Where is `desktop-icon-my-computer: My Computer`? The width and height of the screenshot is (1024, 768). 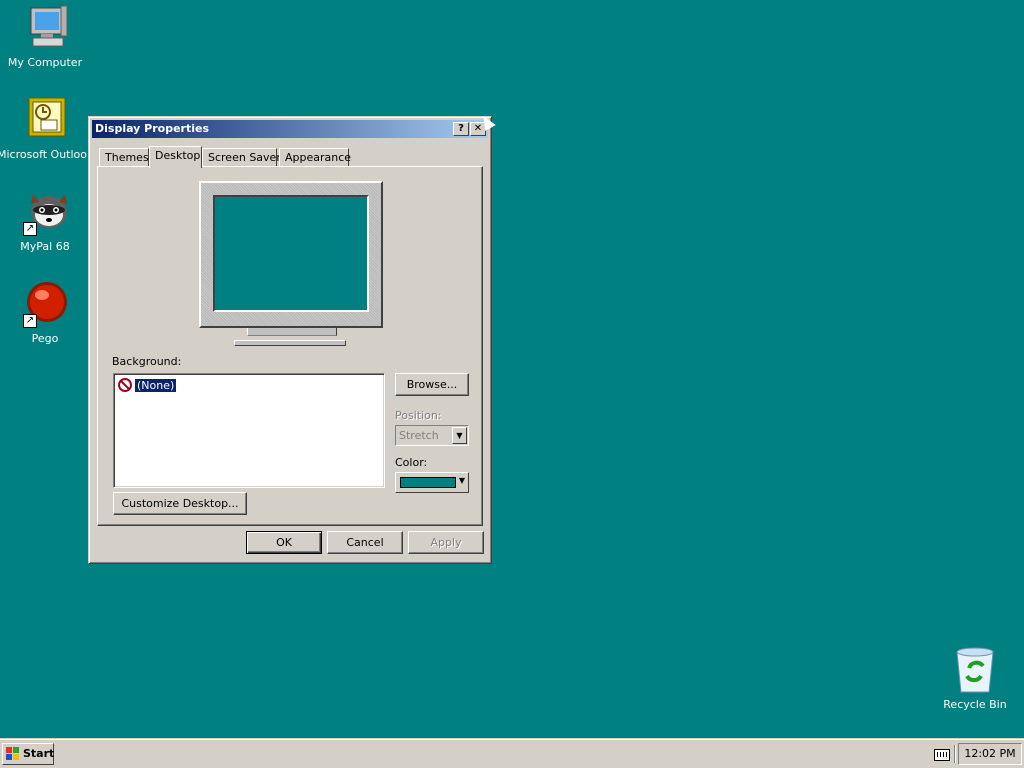 desktop-icon-my-computer: My Computer is located at coordinates (46, 36).